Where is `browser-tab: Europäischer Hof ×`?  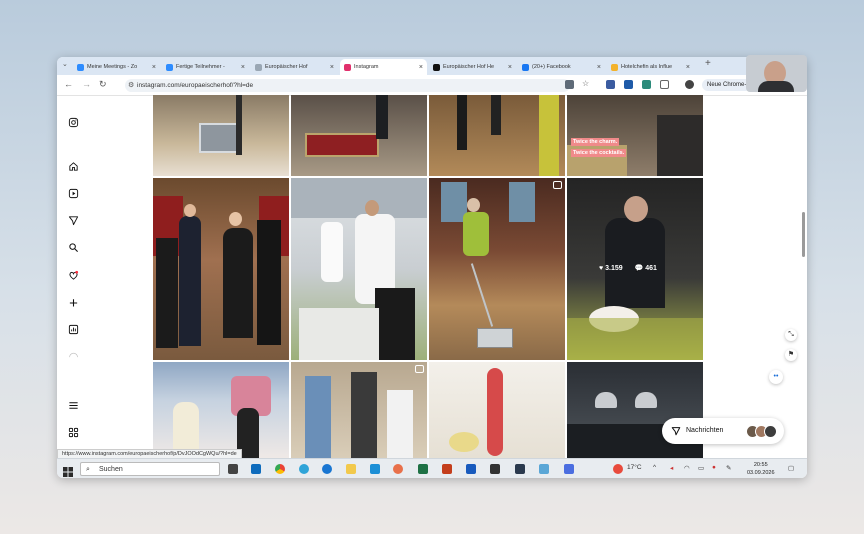
browser-tab: Europäischer Hof × is located at coordinates (294, 67).